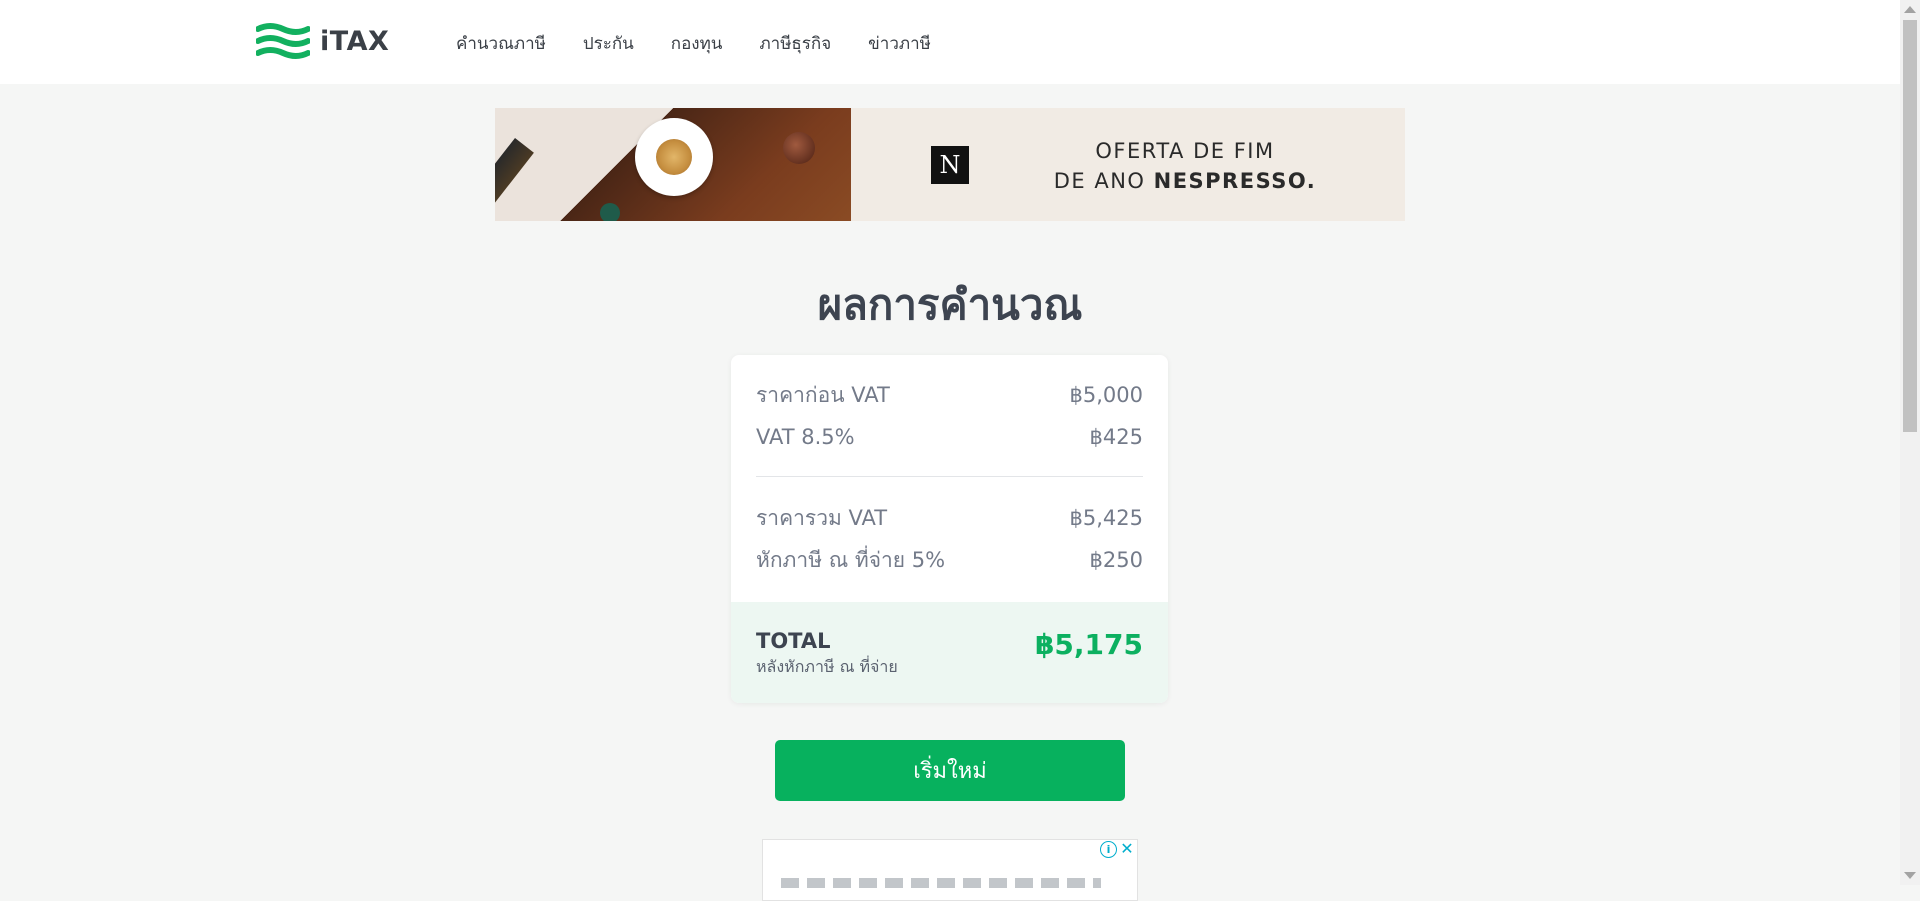  Describe the element at coordinates (795, 43) in the screenshot. I see `nav-item-business-tax: ภาษีธุรกิจ` at that location.